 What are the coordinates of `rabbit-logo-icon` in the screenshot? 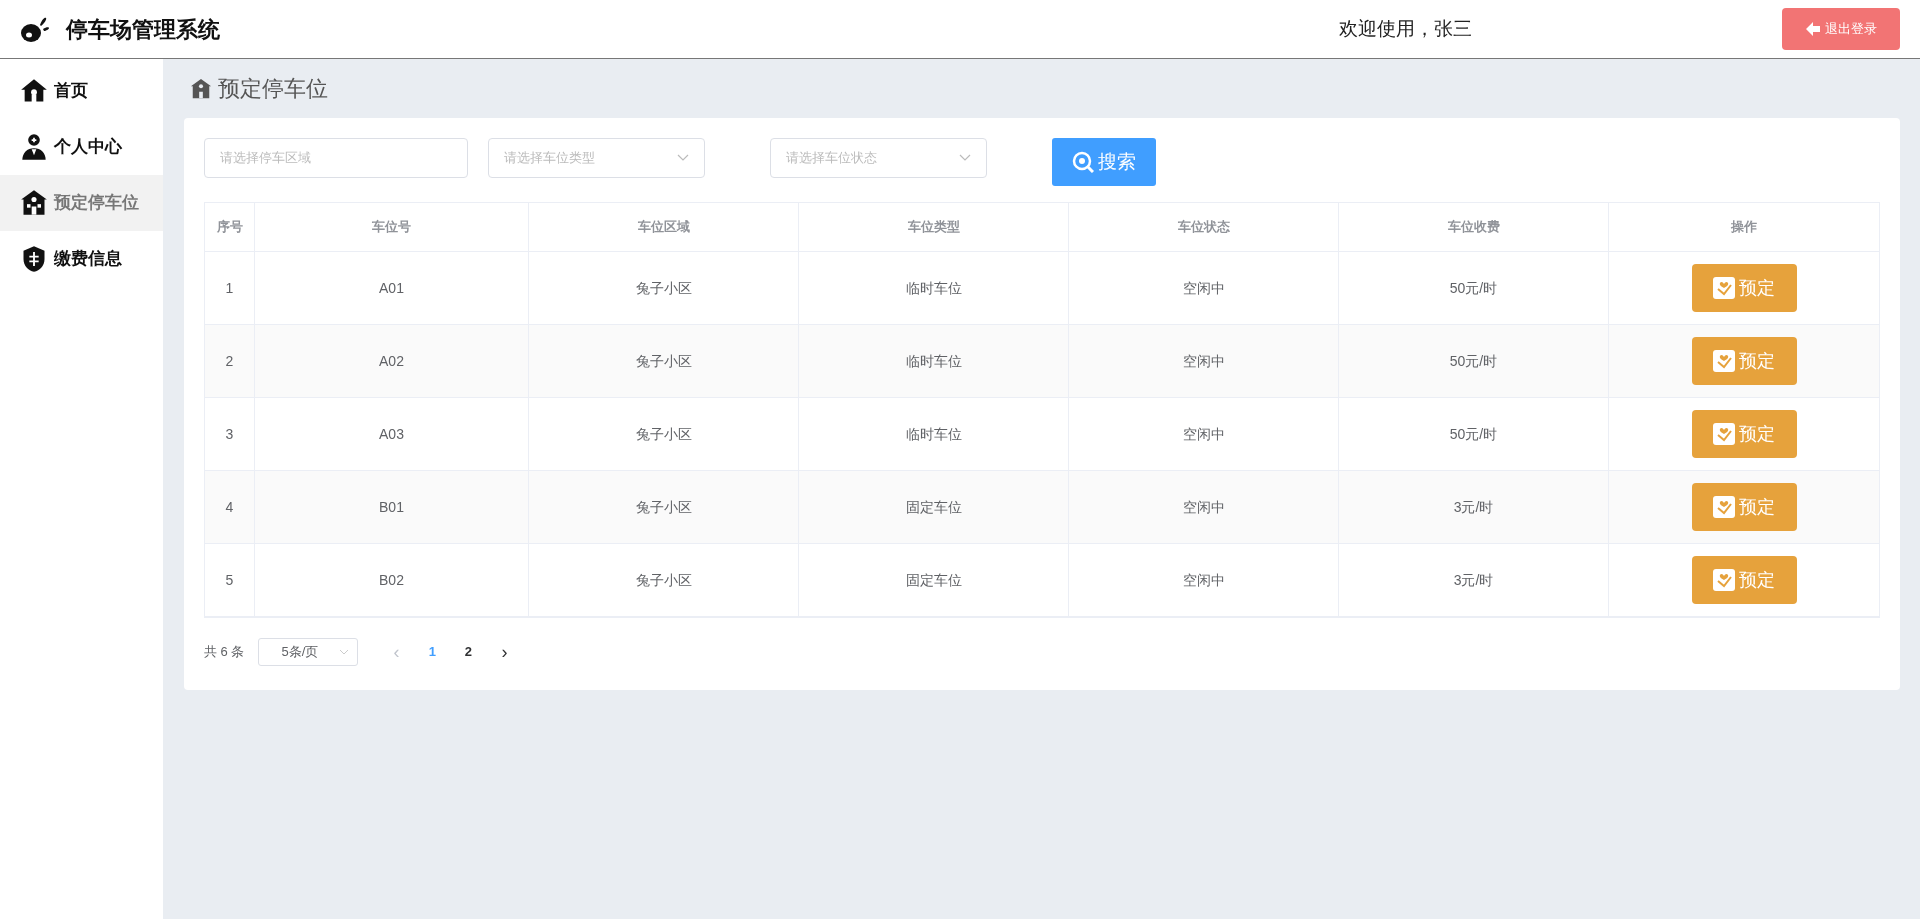 It's located at (35, 29).